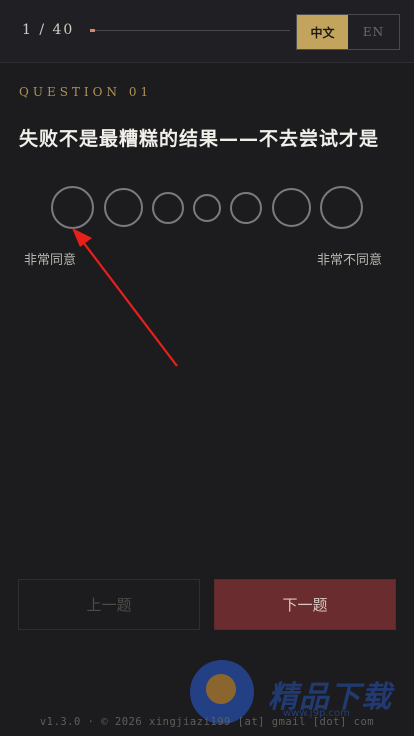  I want to click on top-bar: 1 / 40 中文 EN, so click(207, 31).